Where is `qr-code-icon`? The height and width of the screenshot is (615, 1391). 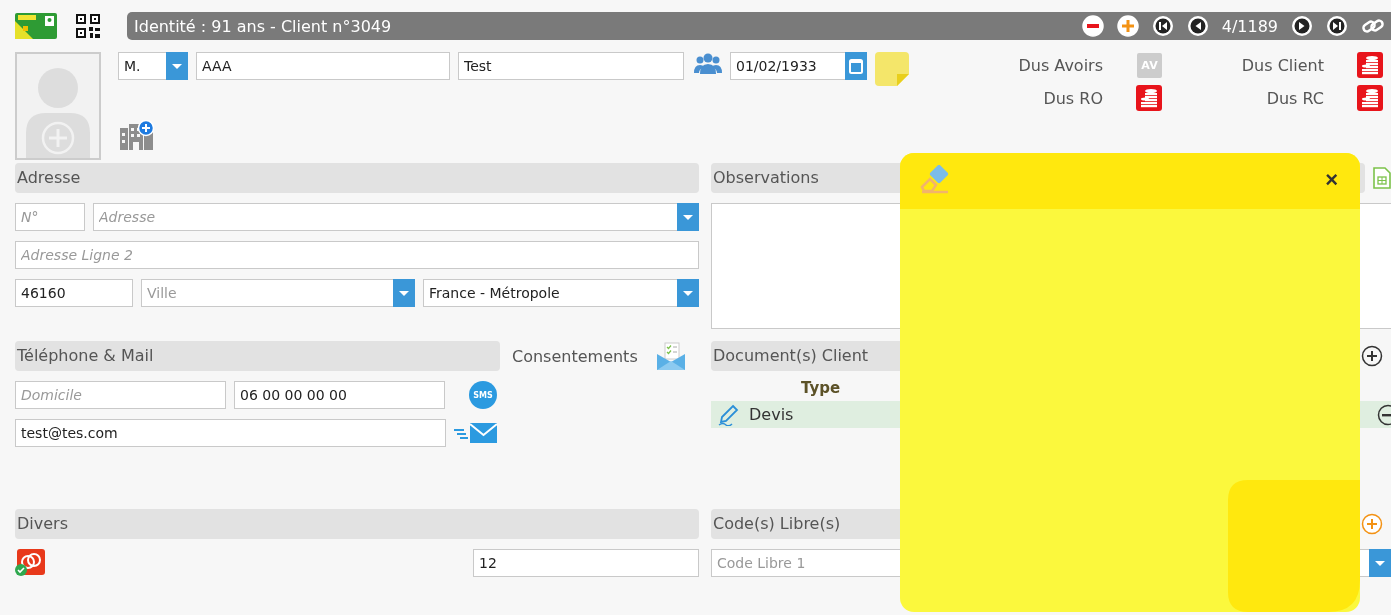 qr-code-icon is located at coordinates (88, 26).